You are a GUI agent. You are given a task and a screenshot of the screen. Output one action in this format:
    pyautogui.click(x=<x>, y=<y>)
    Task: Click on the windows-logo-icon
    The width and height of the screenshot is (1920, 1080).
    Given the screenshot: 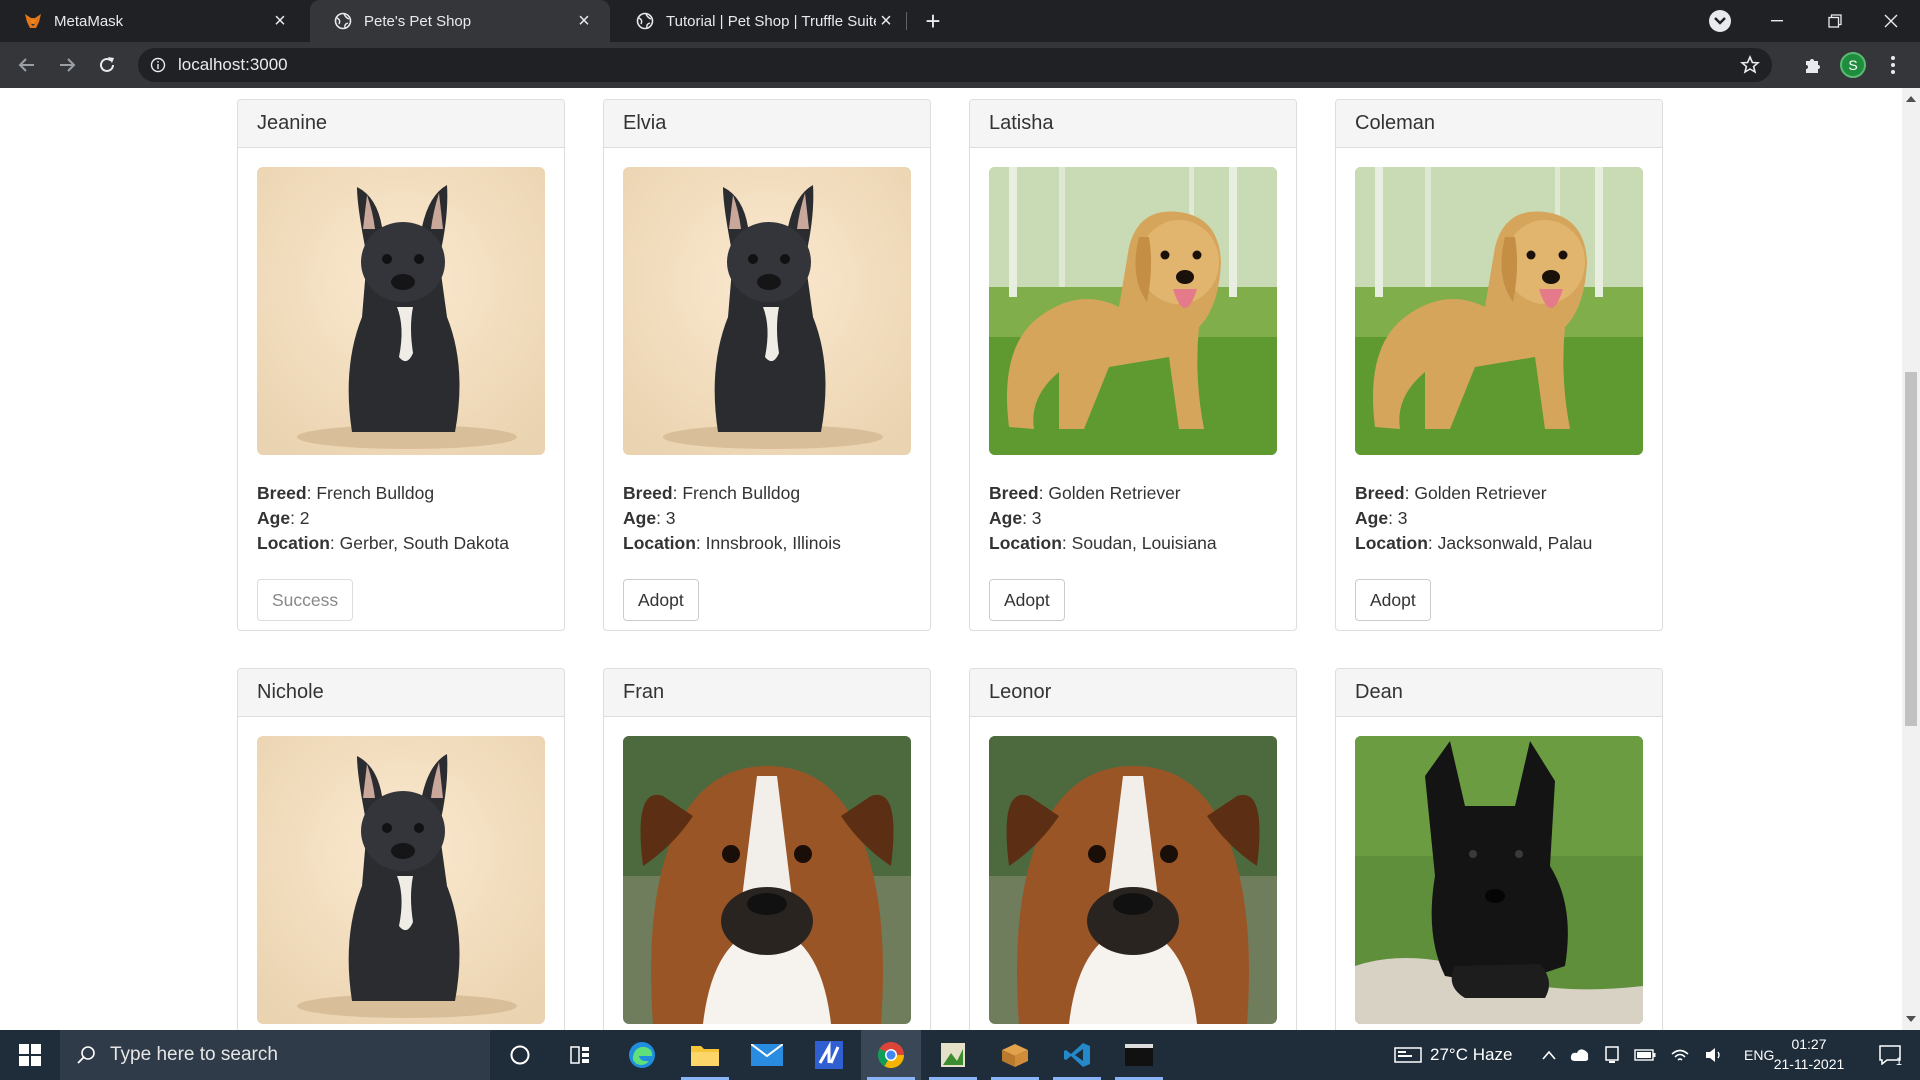 What is the action you would take?
    pyautogui.click(x=30, y=1055)
    